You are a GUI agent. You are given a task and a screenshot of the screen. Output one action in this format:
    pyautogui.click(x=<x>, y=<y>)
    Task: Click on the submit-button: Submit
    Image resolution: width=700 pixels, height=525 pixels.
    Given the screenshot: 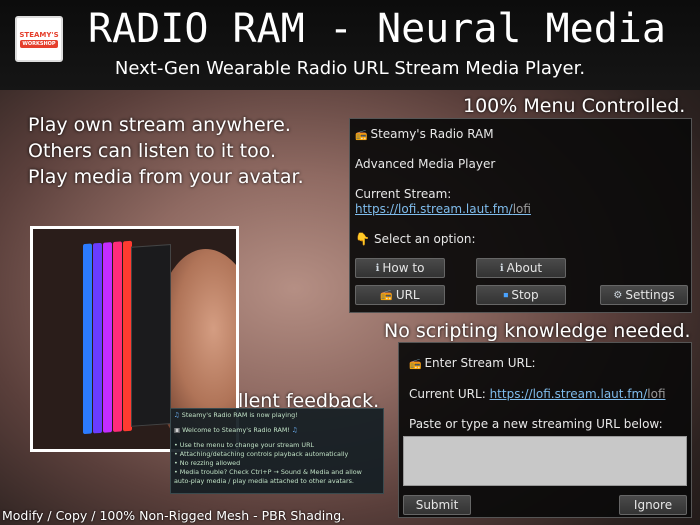 What is the action you would take?
    pyautogui.click(x=437, y=505)
    